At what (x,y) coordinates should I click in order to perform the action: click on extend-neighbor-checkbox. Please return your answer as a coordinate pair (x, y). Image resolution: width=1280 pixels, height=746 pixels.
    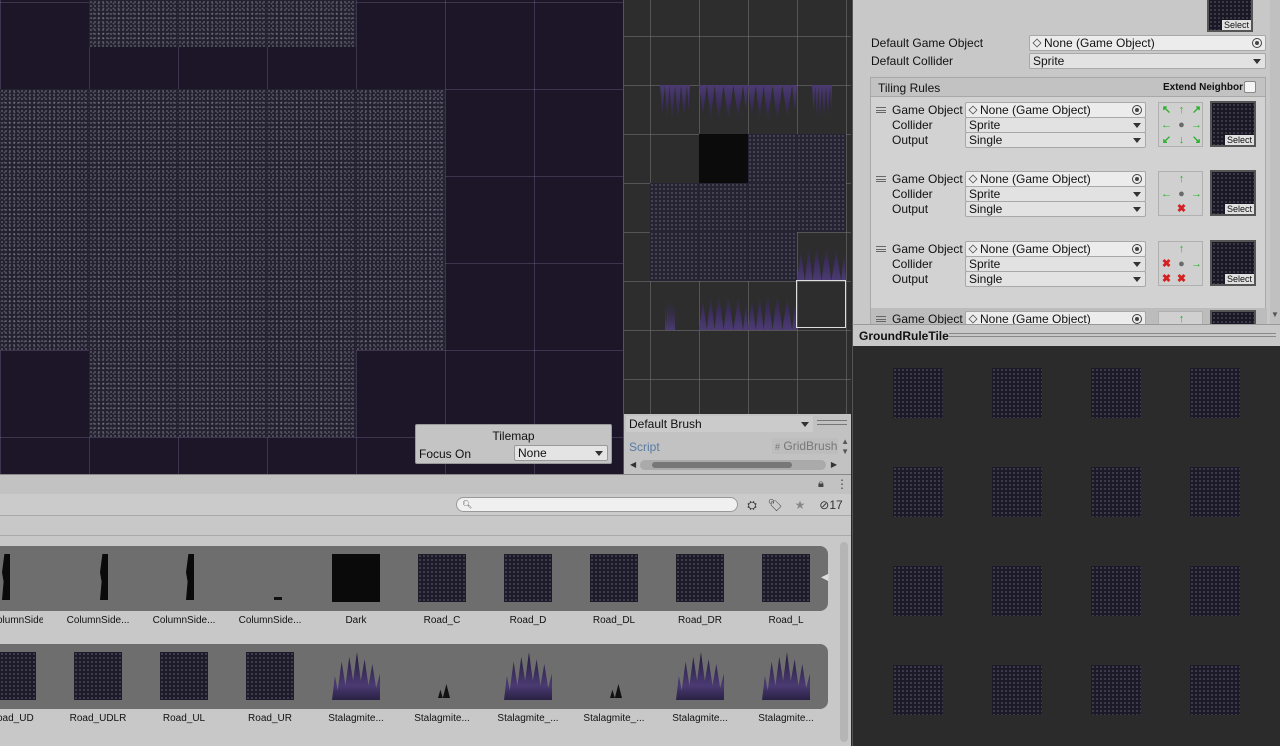
    Looking at the image, I should click on (1250, 87).